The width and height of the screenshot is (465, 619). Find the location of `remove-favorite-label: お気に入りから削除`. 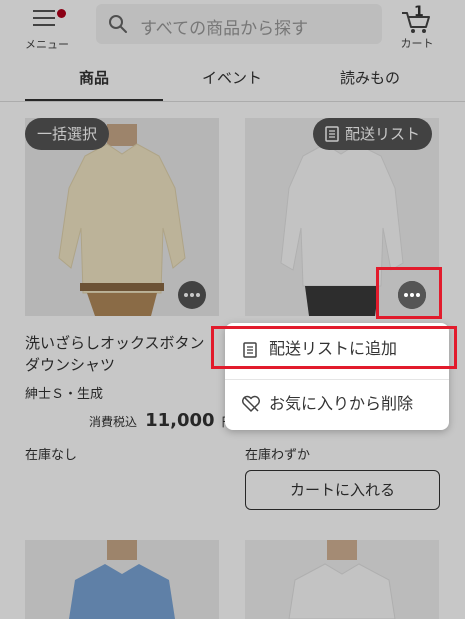

remove-favorite-label: お気に入りから削除 is located at coordinates (341, 403).